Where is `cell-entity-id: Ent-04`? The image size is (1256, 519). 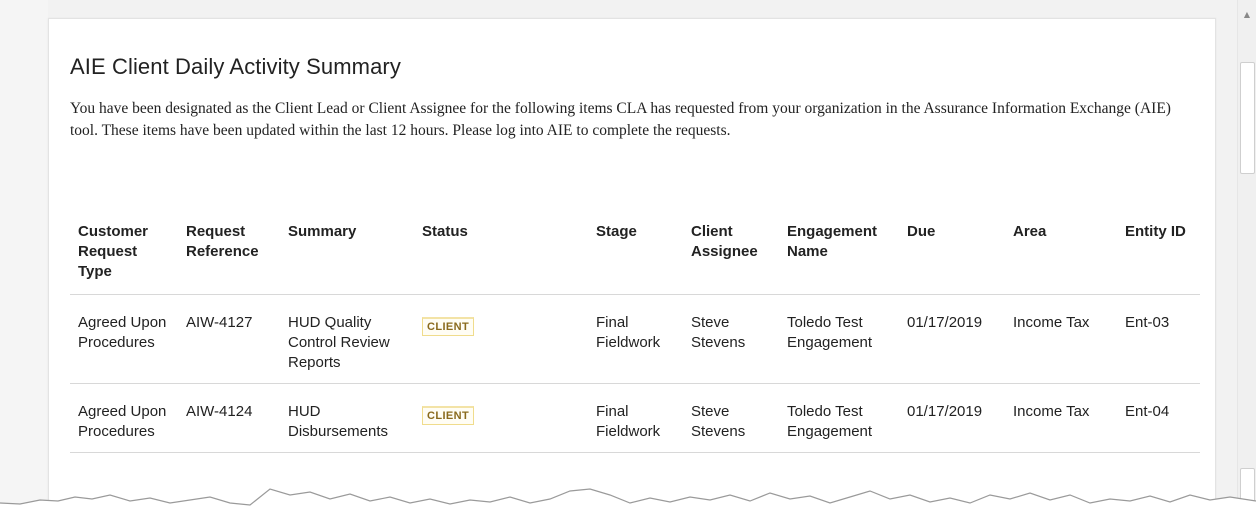
cell-entity-id: Ent-04 is located at coordinates (1158, 418).